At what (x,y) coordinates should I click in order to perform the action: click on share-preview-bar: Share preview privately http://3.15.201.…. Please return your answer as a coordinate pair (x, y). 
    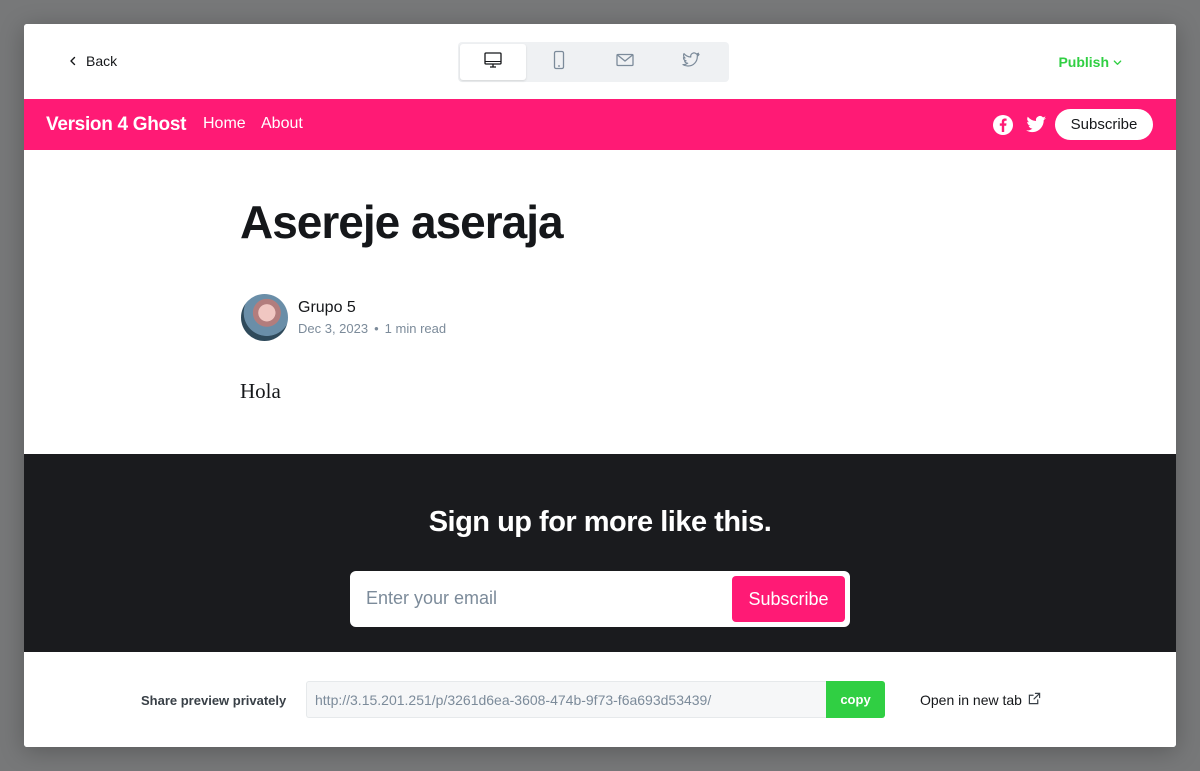
    Looking at the image, I should click on (600, 699).